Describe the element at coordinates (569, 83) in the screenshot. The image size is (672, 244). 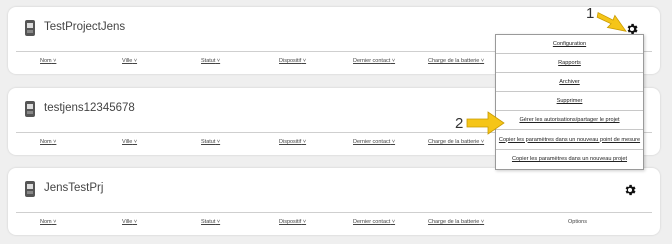
I see `menu-item-archiver: Archiver` at that location.